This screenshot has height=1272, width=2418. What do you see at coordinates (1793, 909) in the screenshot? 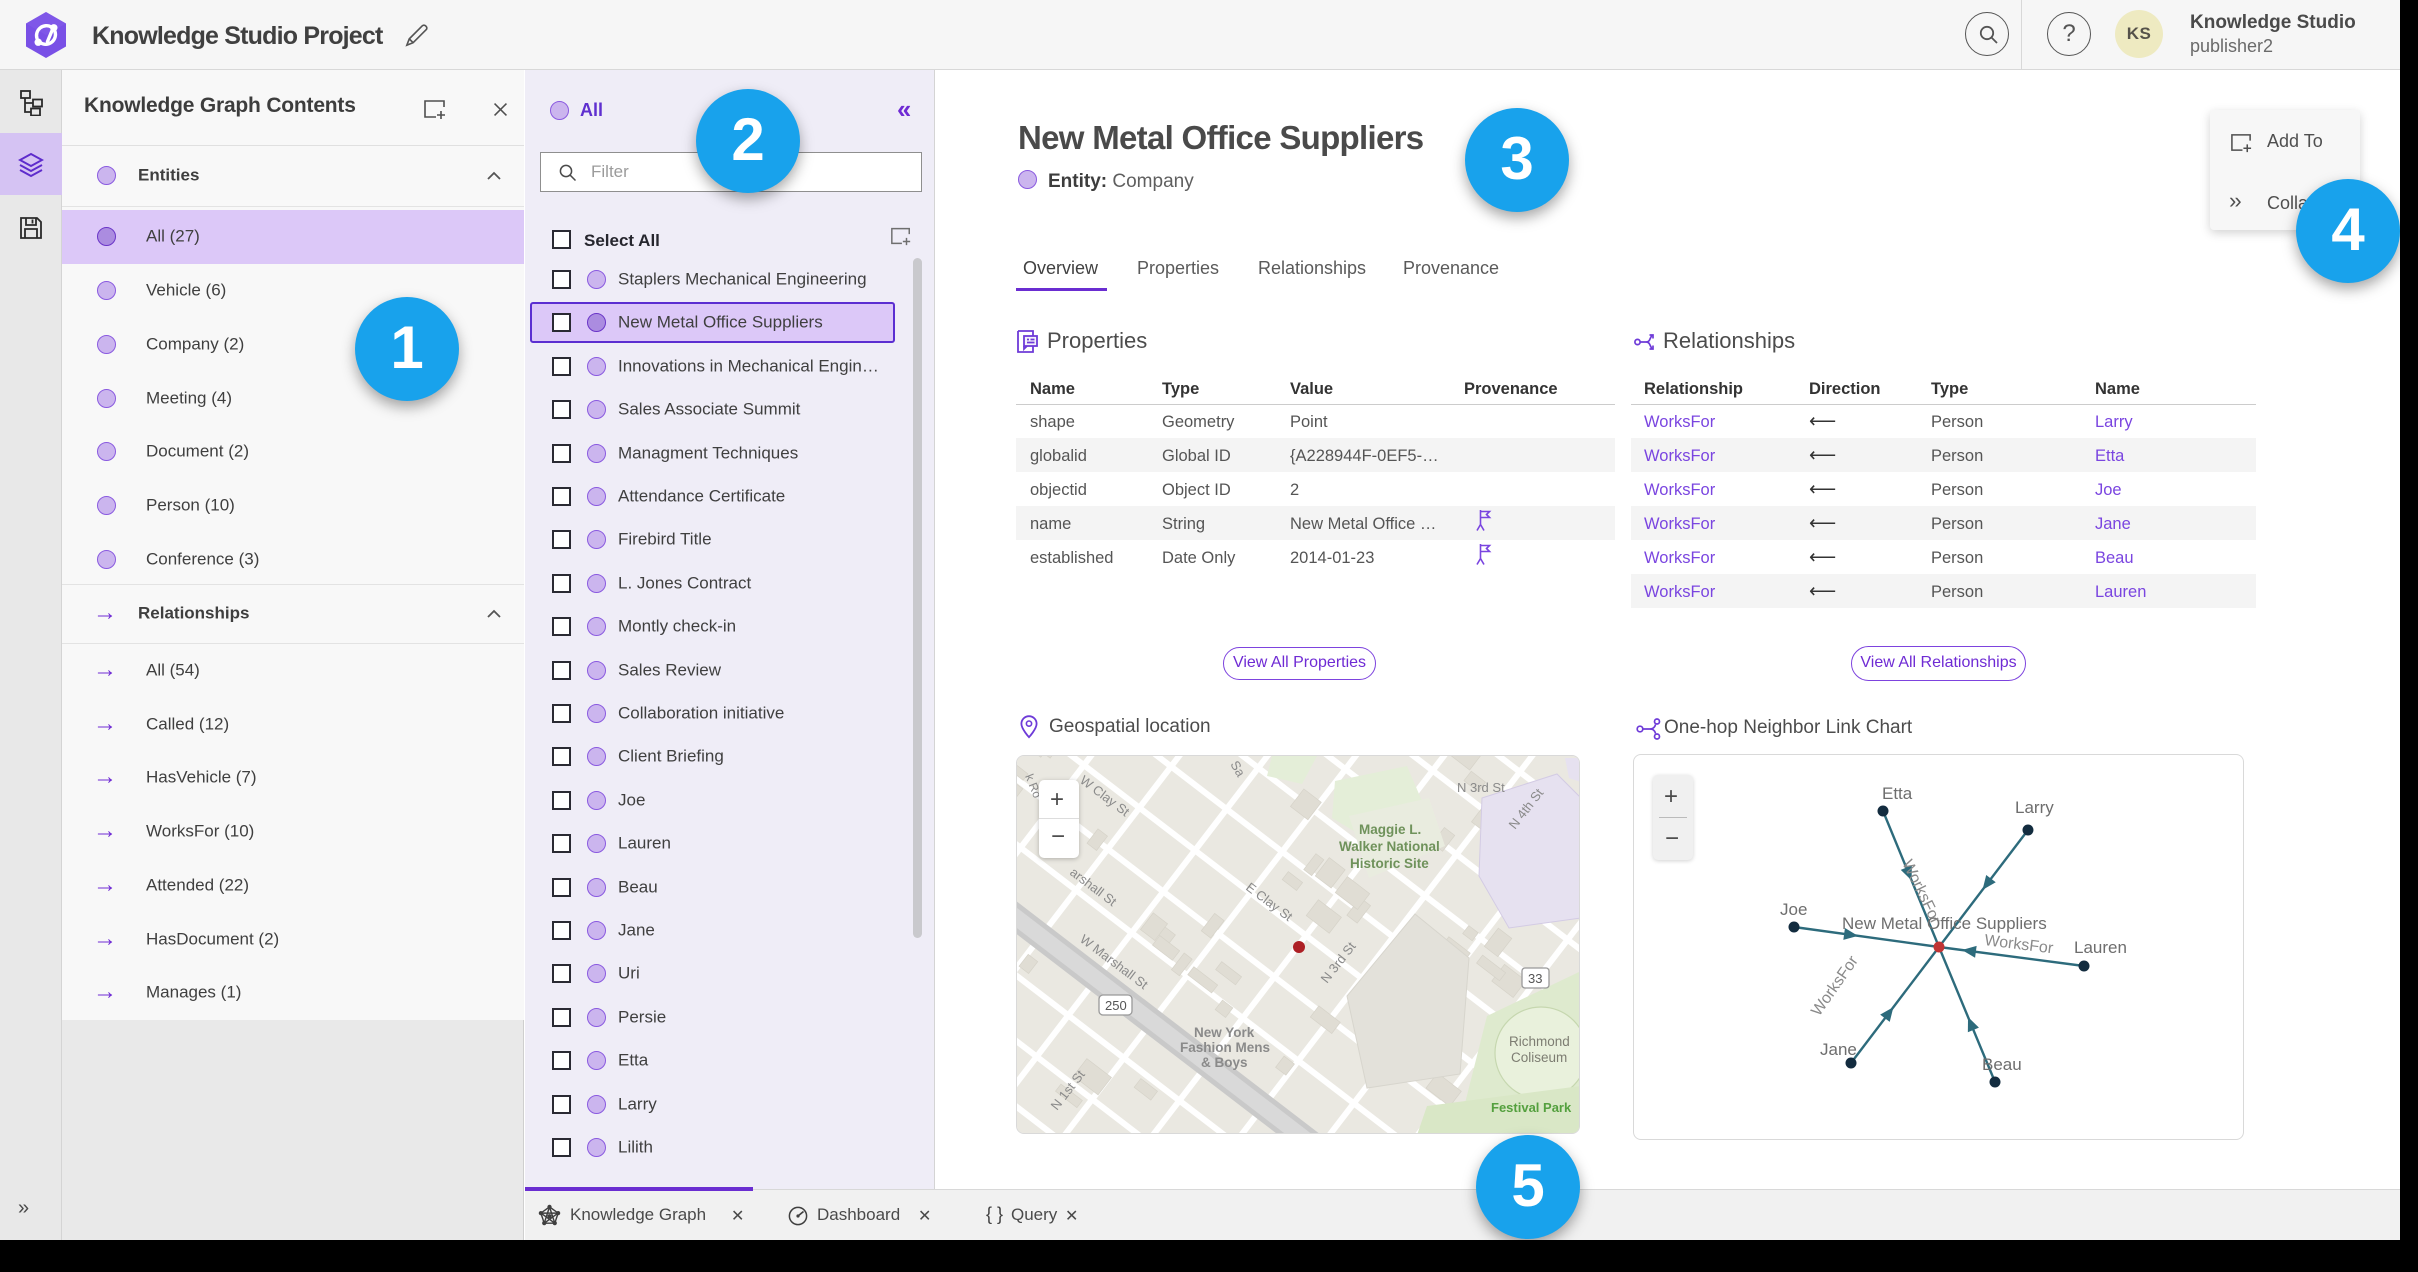
I see `svg-text: Joe` at bounding box center [1793, 909].